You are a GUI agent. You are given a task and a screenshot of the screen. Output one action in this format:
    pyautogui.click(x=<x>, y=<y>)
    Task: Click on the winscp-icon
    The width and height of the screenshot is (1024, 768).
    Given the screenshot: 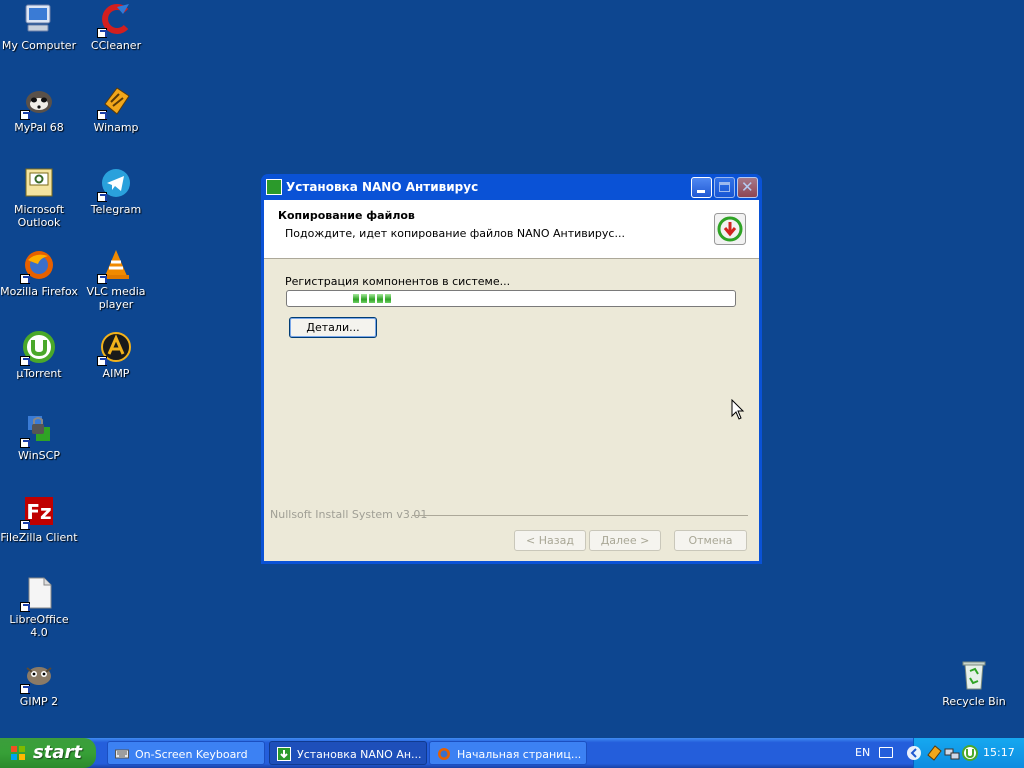 What is the action you would take?
    pyautogui.click(x=38, y=430)
    